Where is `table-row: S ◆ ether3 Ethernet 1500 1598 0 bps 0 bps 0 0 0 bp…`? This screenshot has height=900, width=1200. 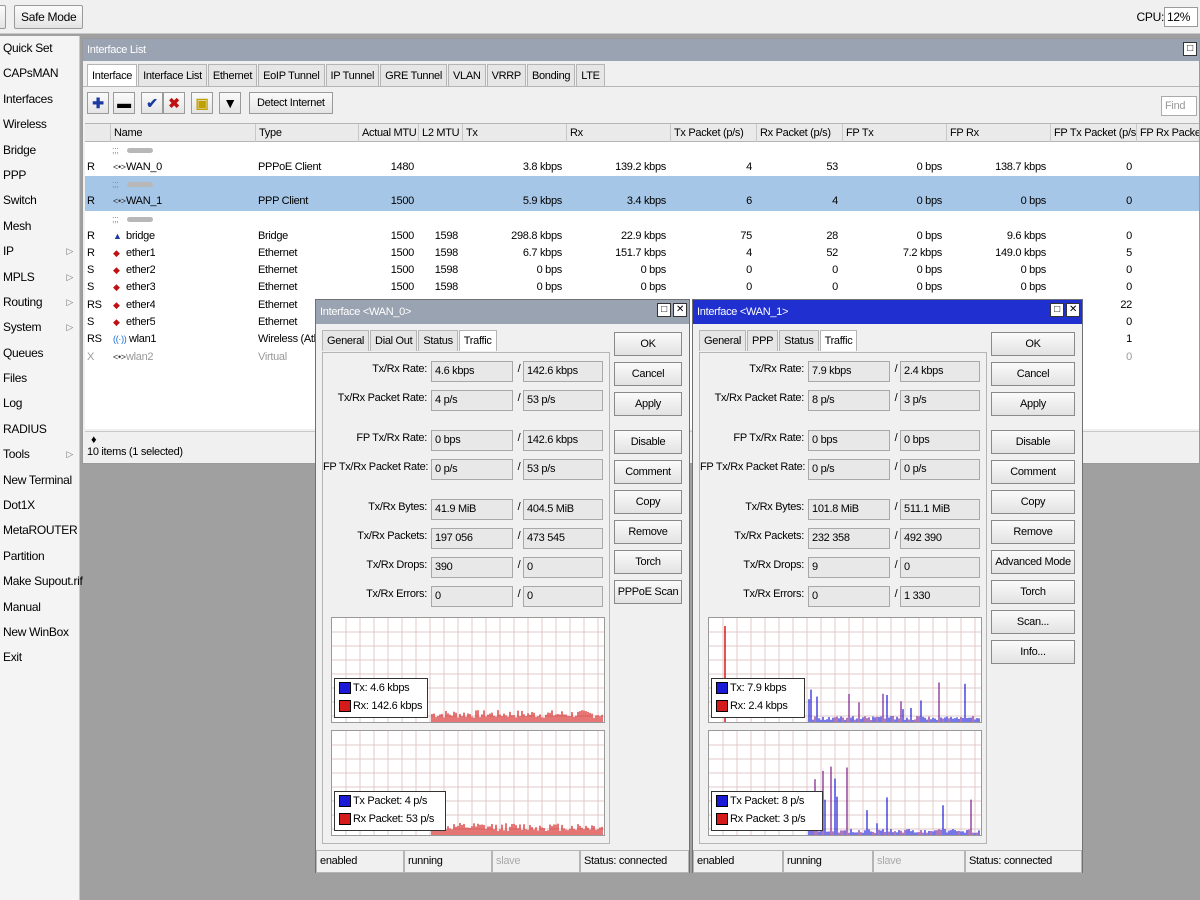
table-row: S ◆ ether3 Ethernet 1500 1598 0 bps 0 bps 0 0 0 bp… is located at coordinates (642, 287).